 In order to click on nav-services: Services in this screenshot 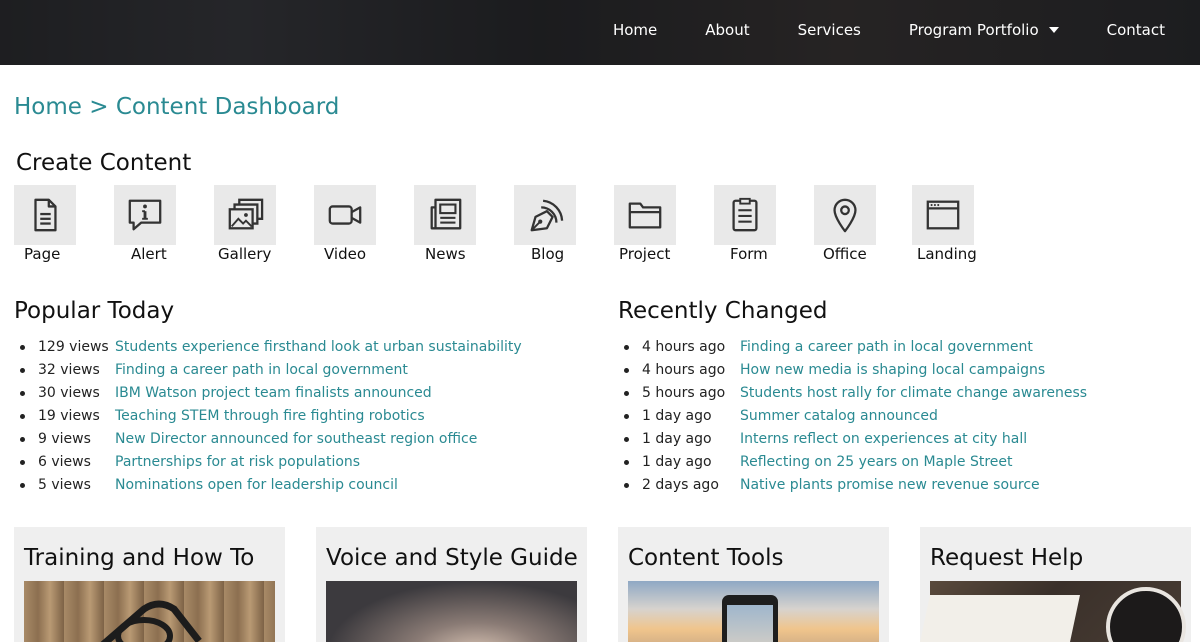, I will do `click(829, 30)`.